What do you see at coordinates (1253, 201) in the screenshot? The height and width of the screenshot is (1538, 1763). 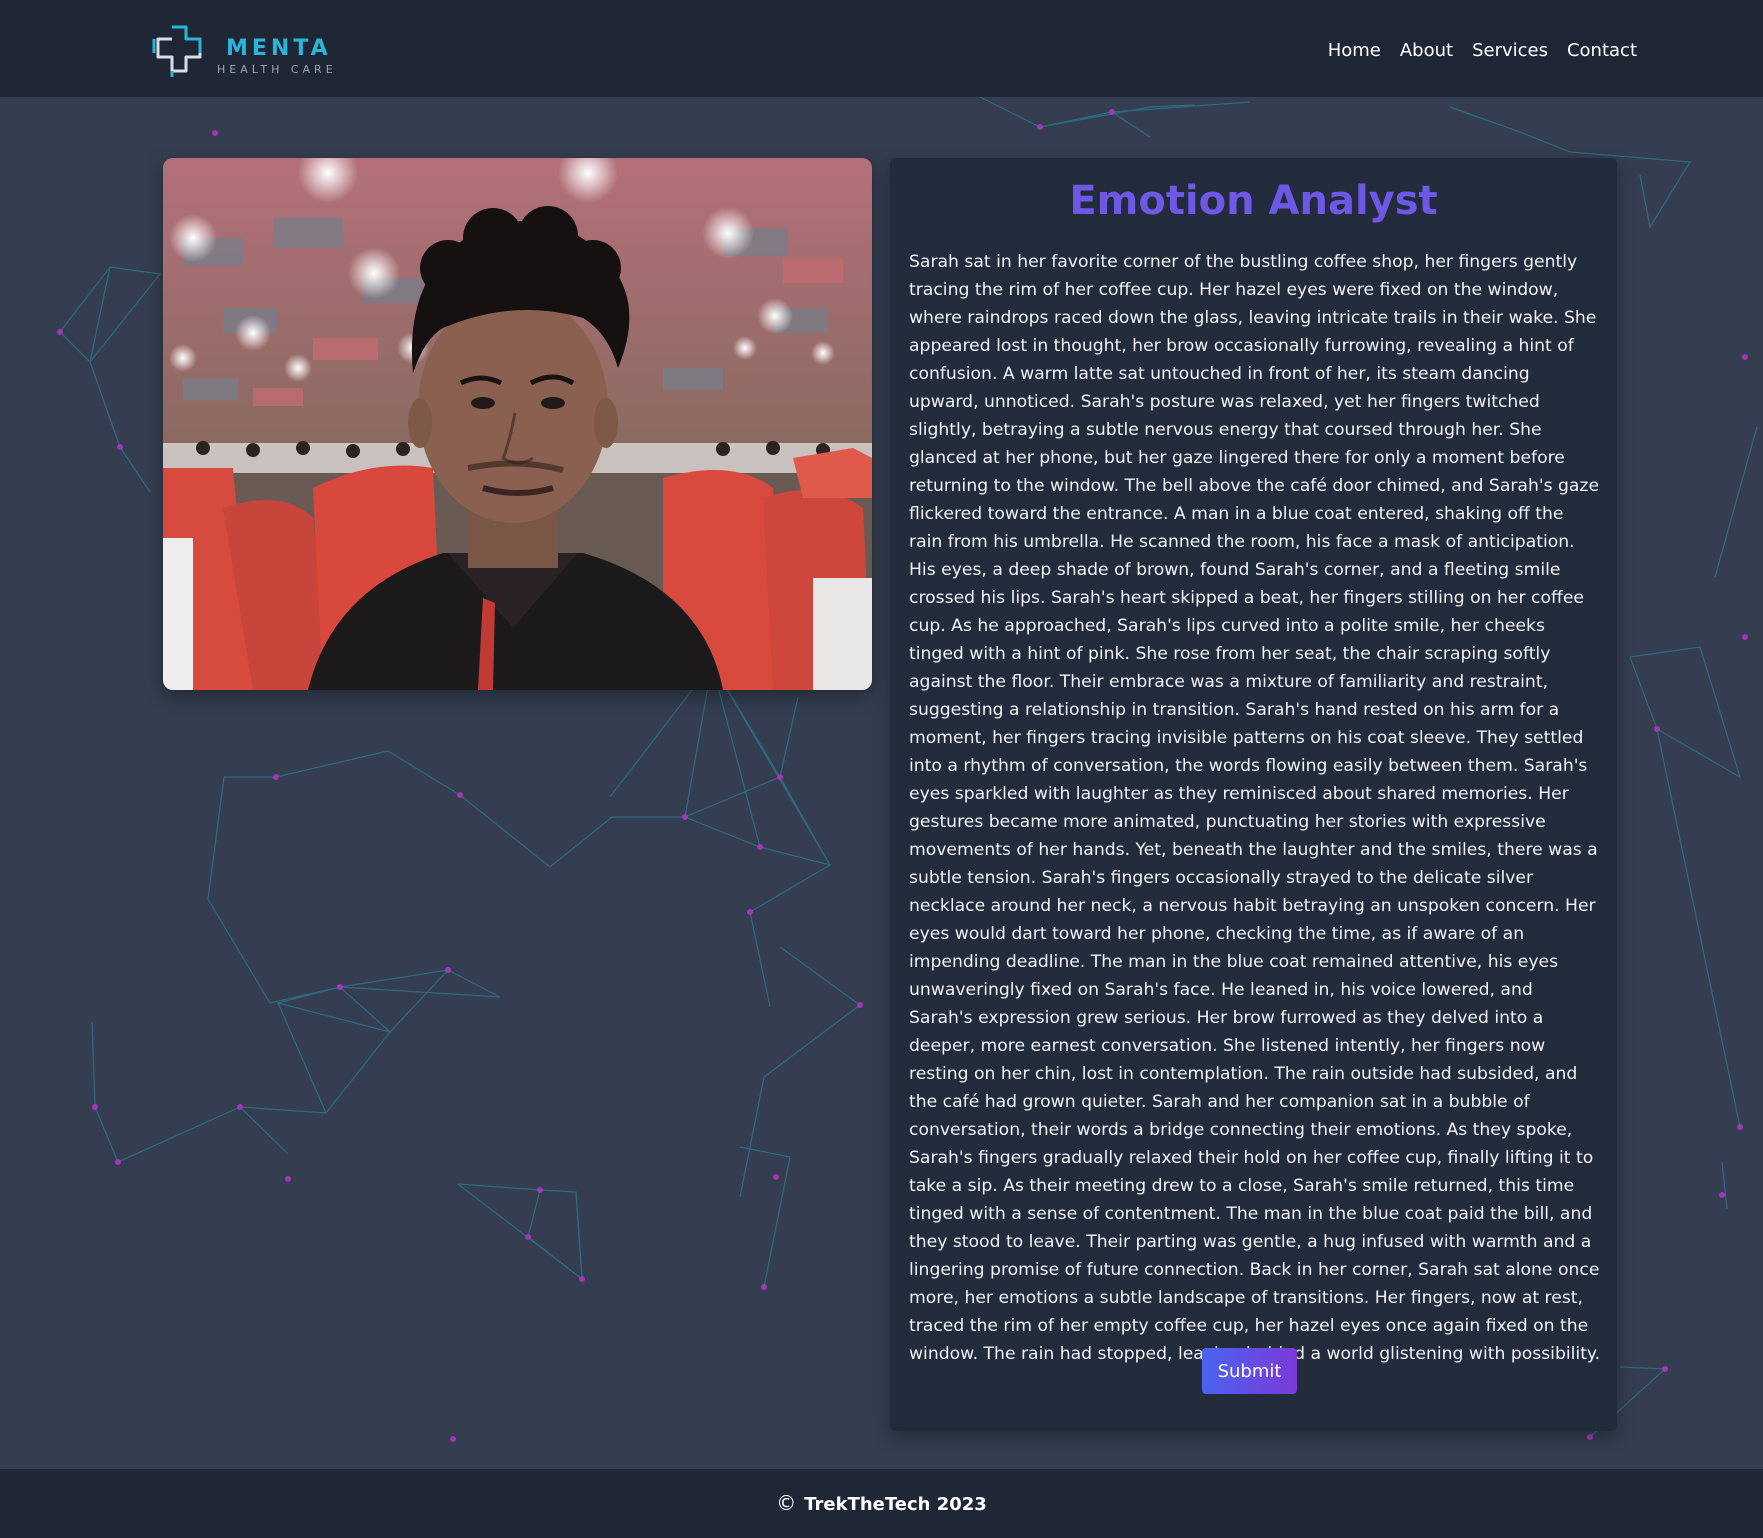 I see `card-title: Emotion Analyst` at bounding box center [1253, 201].